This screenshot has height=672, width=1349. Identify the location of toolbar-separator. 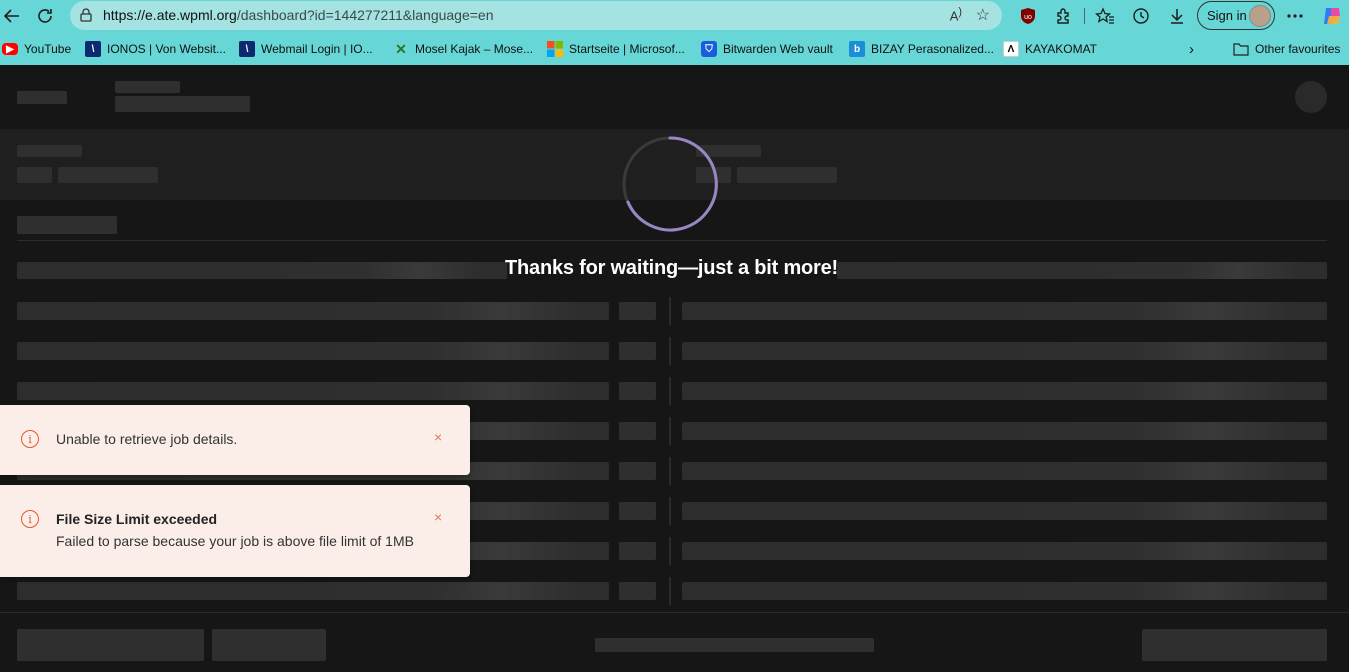
(1084, 16).